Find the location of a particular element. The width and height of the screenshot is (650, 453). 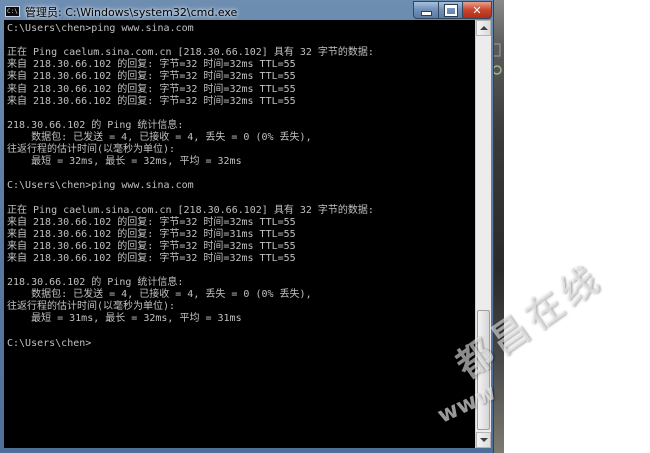

console-line: C:\Users\chen> is located at coordinates (49, 343).